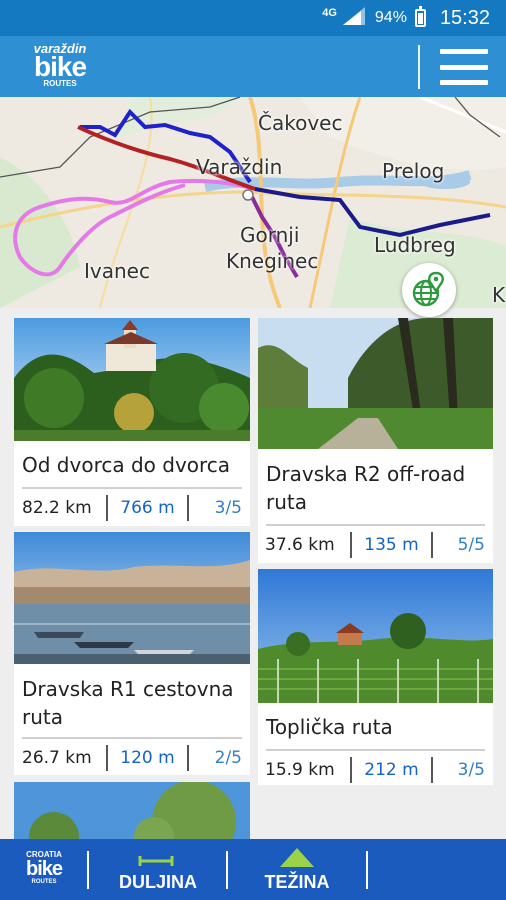 This screenshot has width=506, height=900. What do you see at coordinates (420, 16) in the screenshot?
I see `battery-icon` at bounding box center [420, 16].